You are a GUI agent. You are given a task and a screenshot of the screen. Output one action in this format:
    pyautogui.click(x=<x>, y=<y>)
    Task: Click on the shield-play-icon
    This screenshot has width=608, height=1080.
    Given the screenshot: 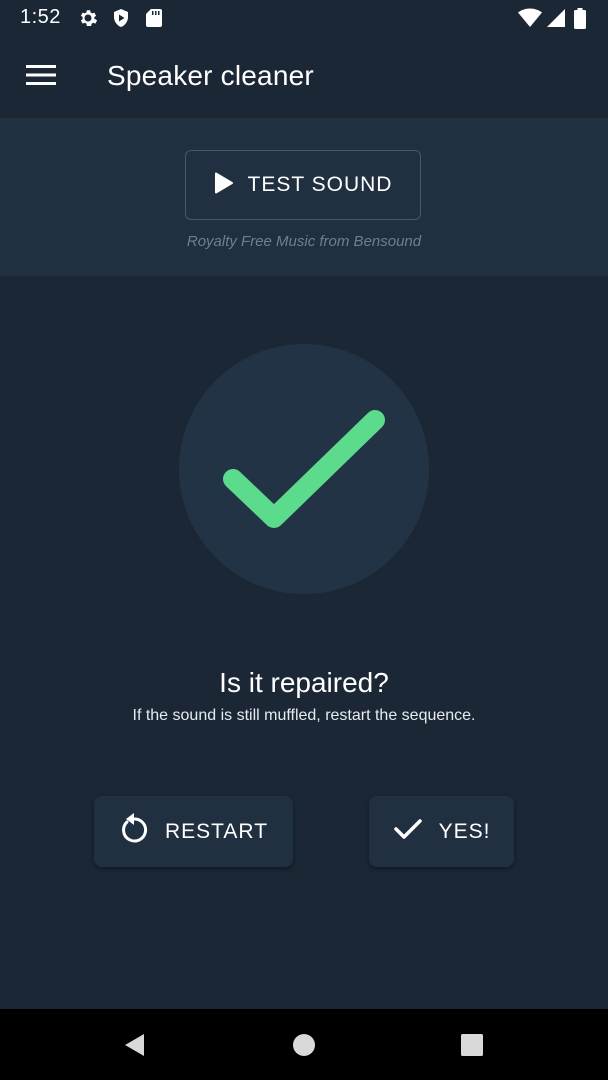 What is the action you would take?
    pyautogui.click(x=121, y=20)
    